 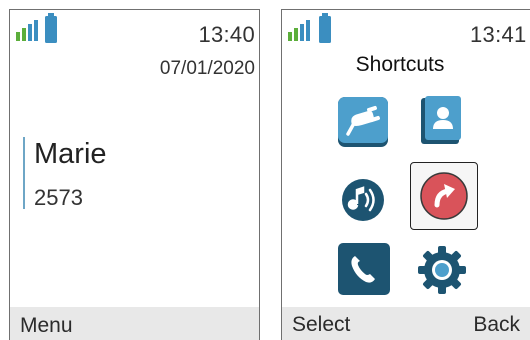 I want to click on softkey-bar: Menu, so click(x=134, y=323).